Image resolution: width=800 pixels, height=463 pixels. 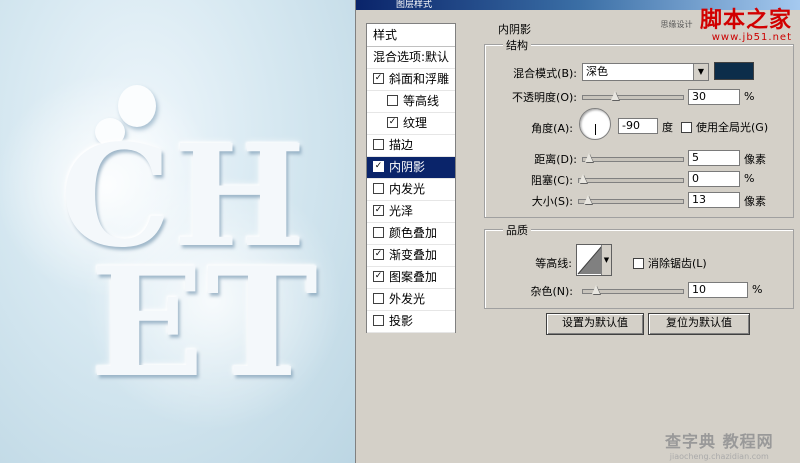 I want to click on style-item-label: 内阴影, so click(x=407, y=167).